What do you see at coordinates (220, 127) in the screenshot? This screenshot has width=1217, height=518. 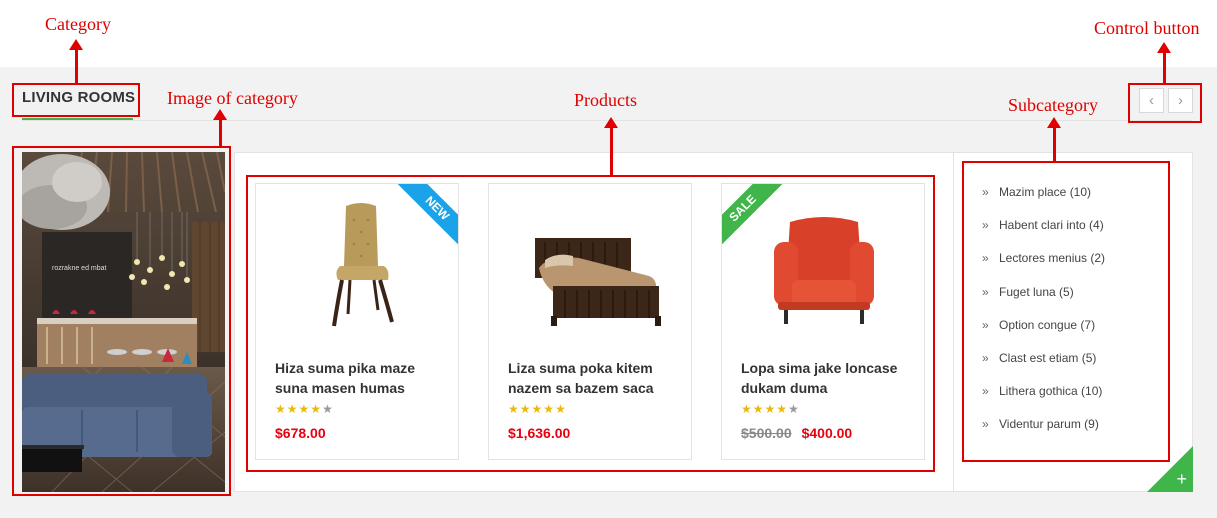 I see `annotation-arrow-image` at bounding box center [220, 127].